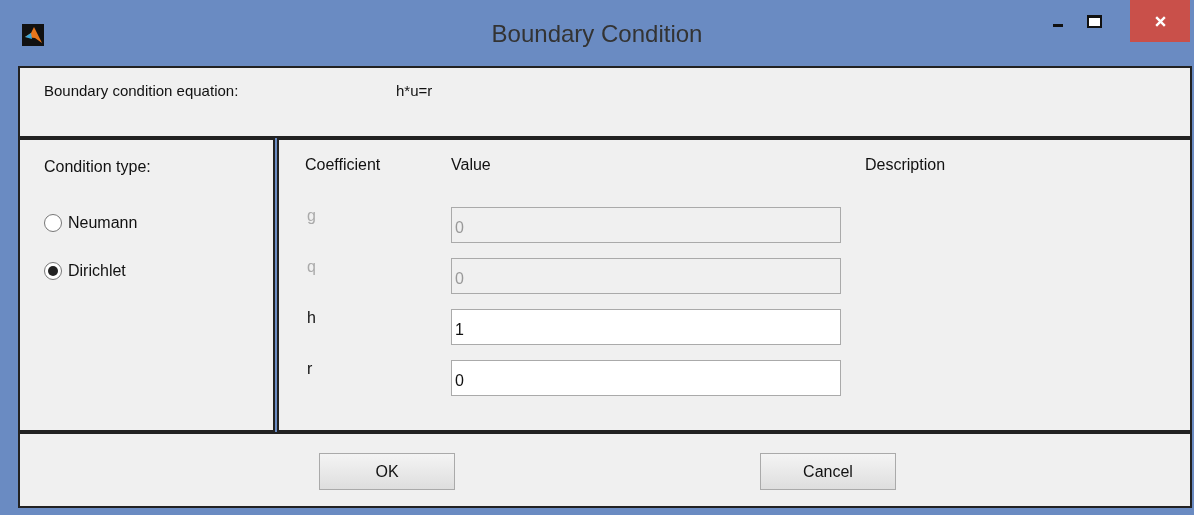 The width and height of the screenshot is (1194, 515). What do you see at coordinates (311, 267) in the screenshot?
I see `coefficient-name: q` at bounding box center [311, 267].